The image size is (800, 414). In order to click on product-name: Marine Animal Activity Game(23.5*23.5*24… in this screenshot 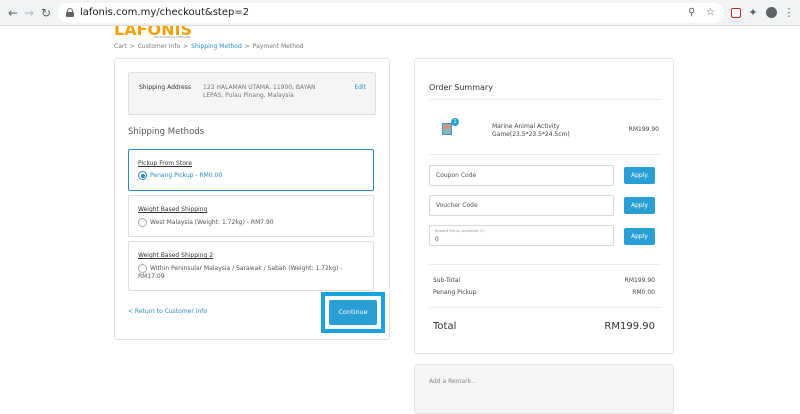, I will do `click(531, 130)`.